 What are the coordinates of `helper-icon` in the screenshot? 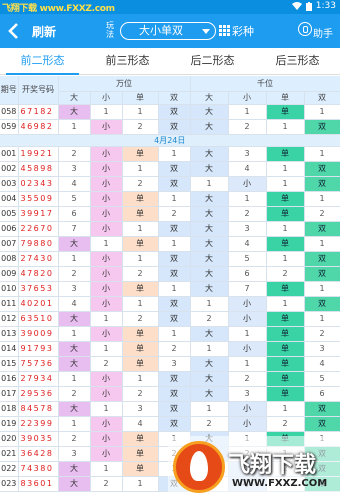 It's located at (305, 29).